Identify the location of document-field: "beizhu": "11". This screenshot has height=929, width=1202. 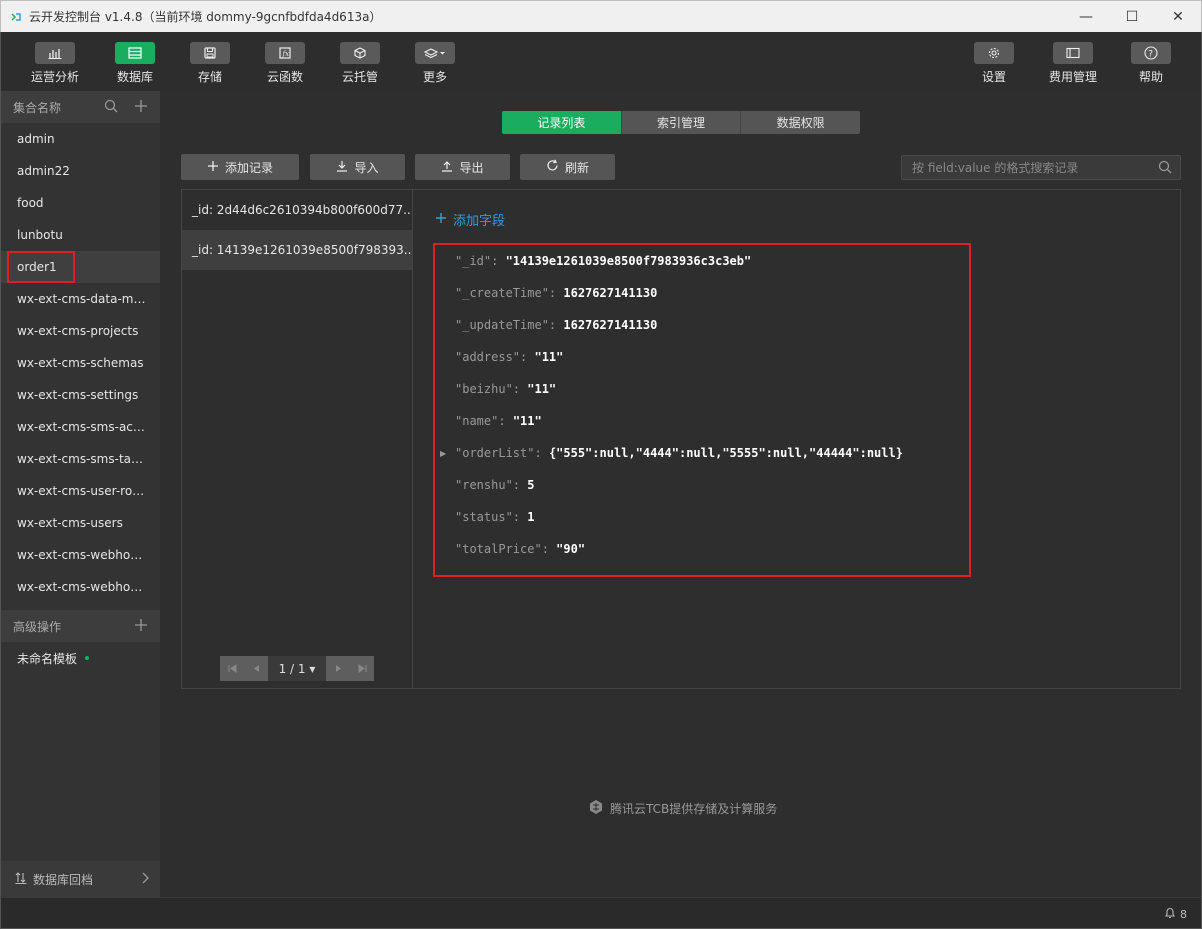
(505, 389).